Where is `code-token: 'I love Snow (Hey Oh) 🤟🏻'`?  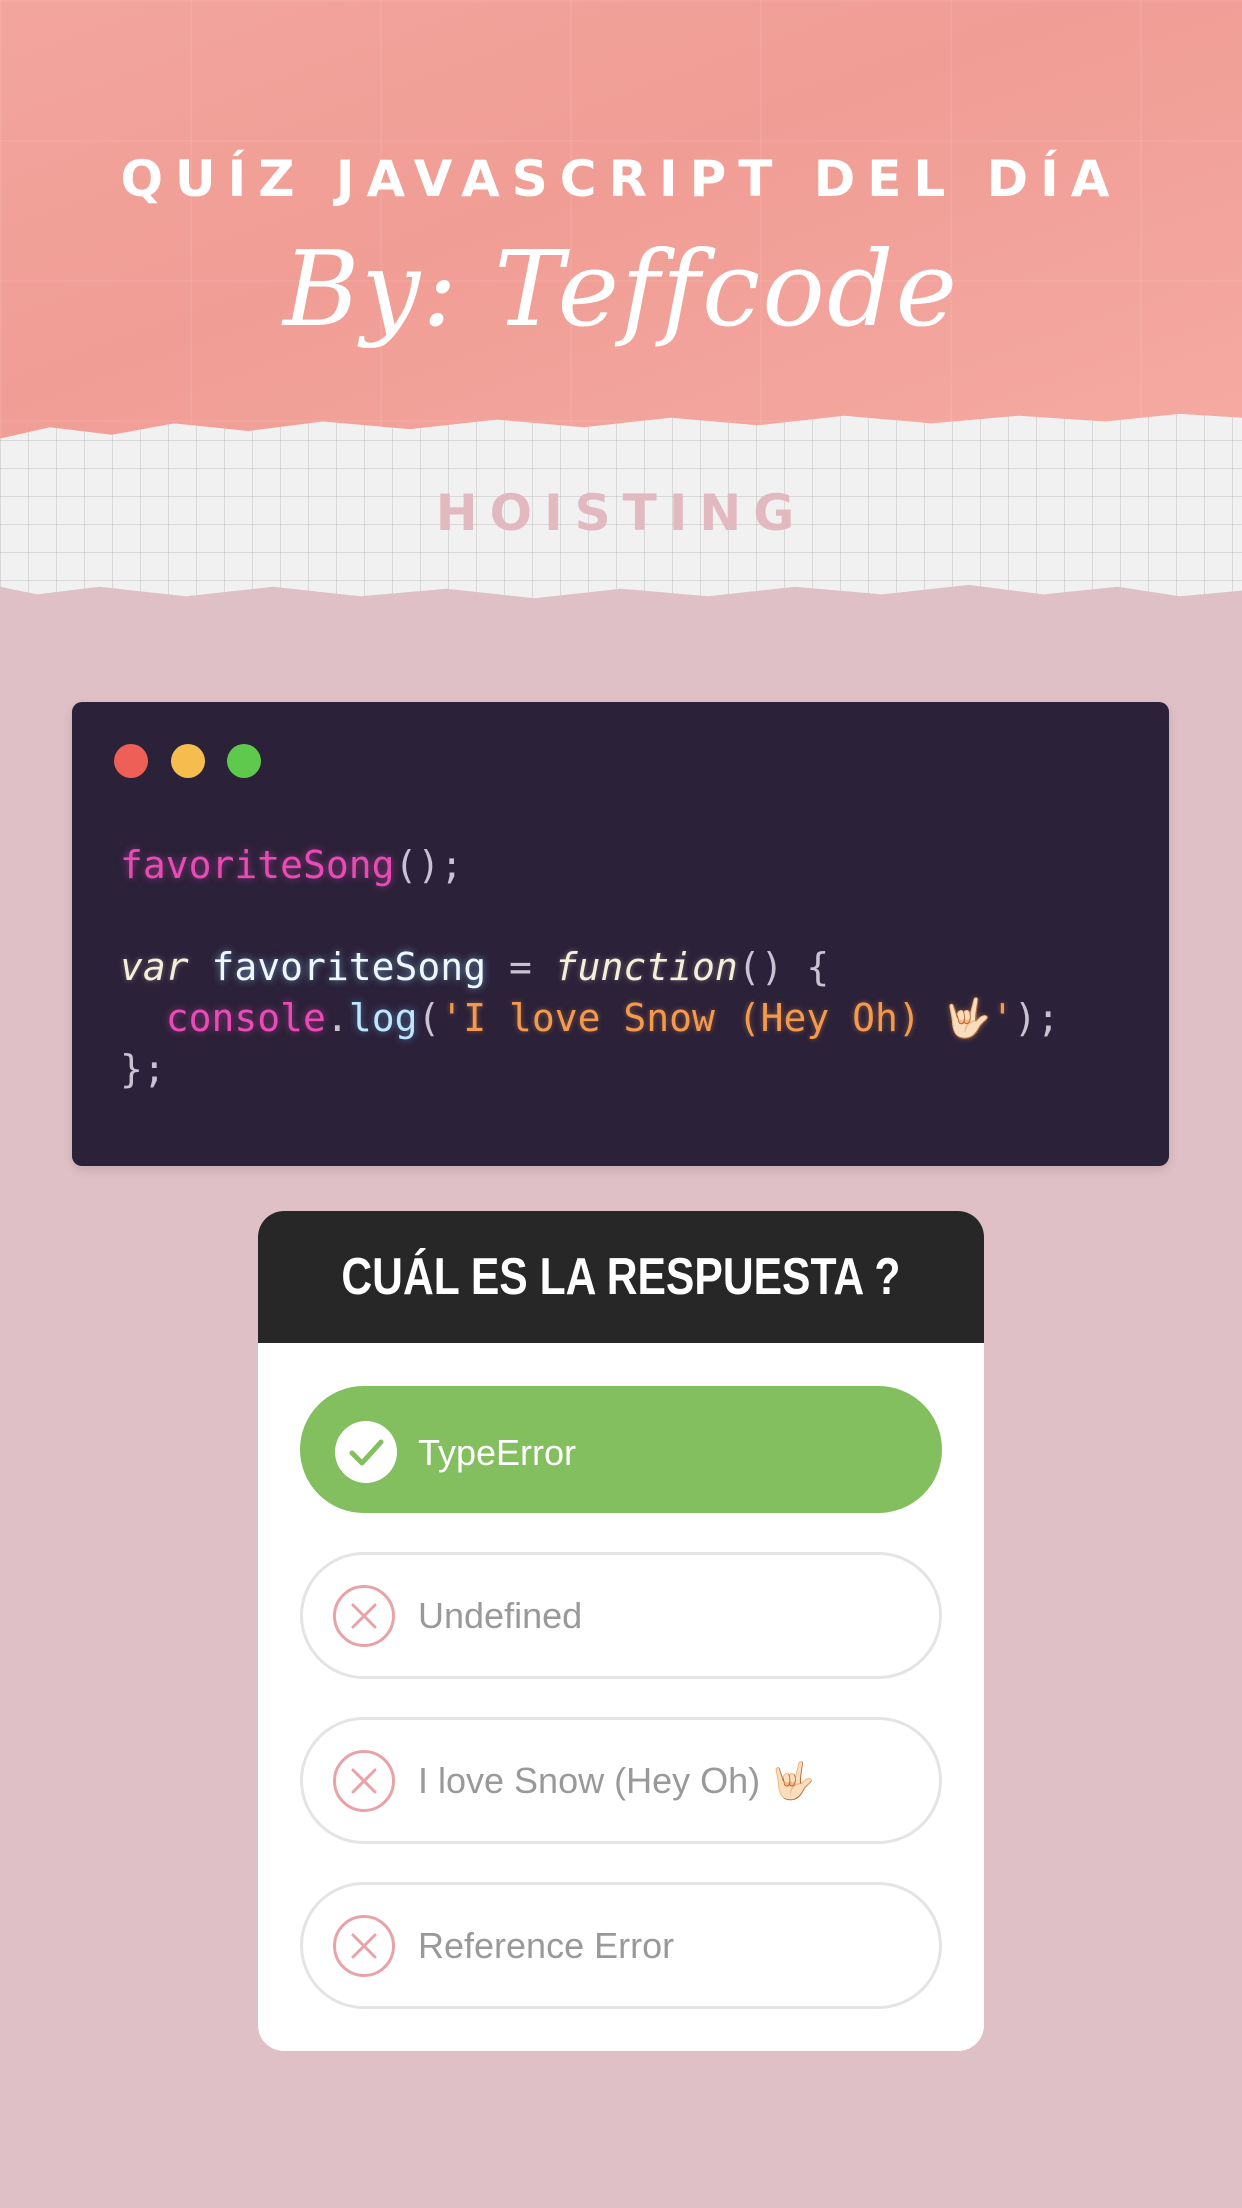 code-token: 'I love Snow (Hey Oh) 🤟🏻' is located at coordinates (727, 1018).